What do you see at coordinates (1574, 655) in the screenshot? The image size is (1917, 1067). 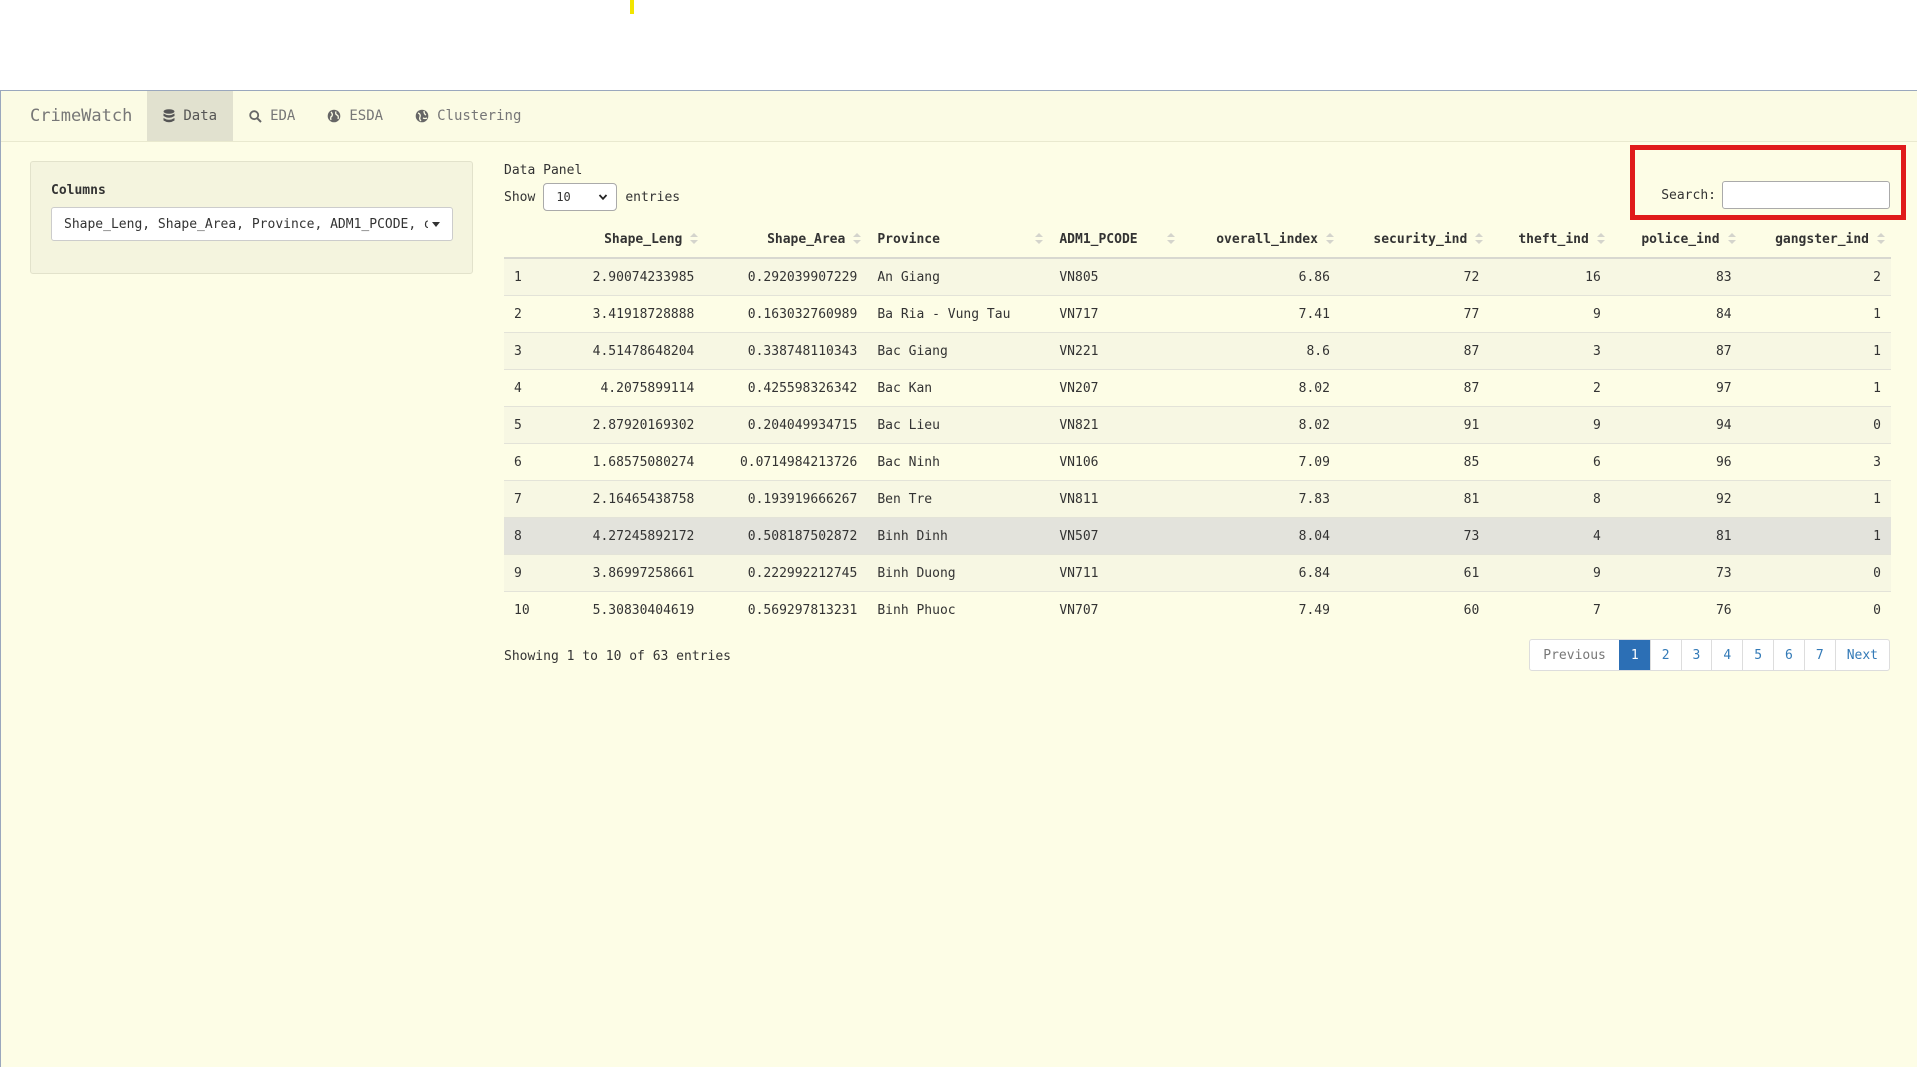 I see `previous-button: Previous` at bounding box center [1574, 655].